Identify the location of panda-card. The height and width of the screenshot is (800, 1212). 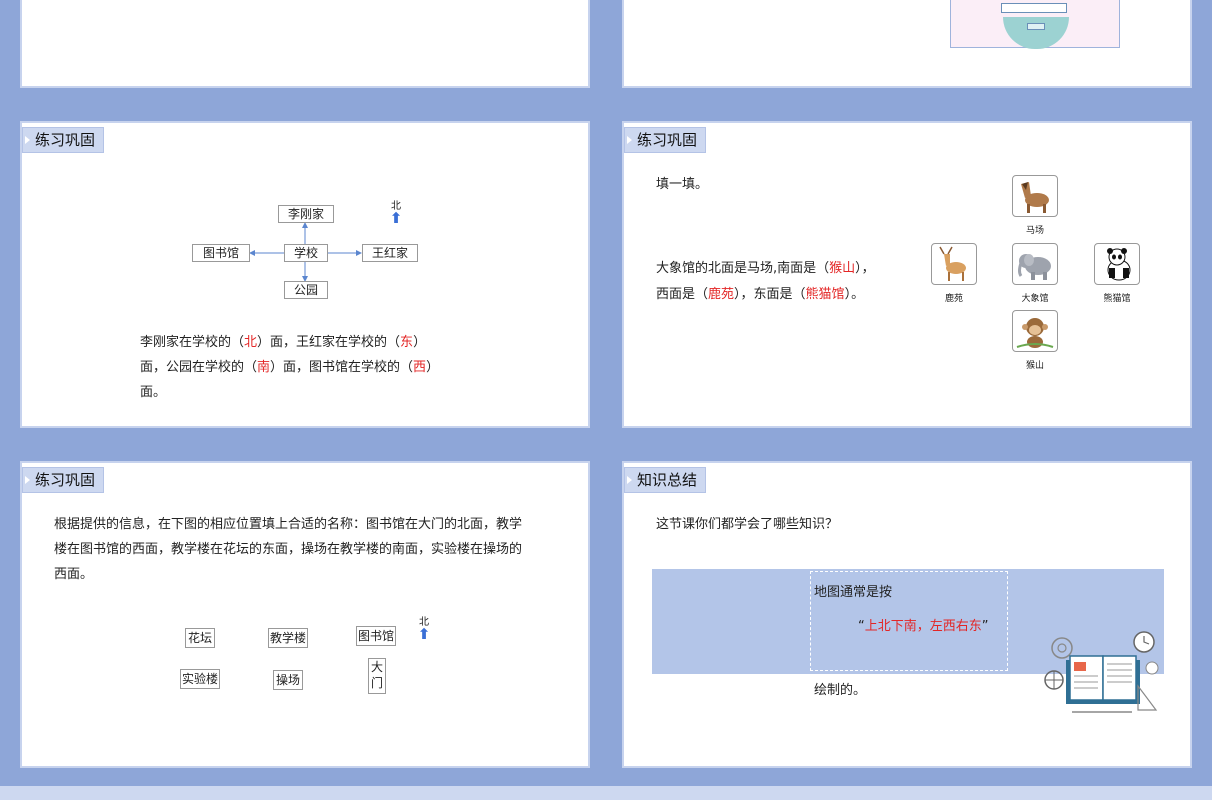
(1117, 264).